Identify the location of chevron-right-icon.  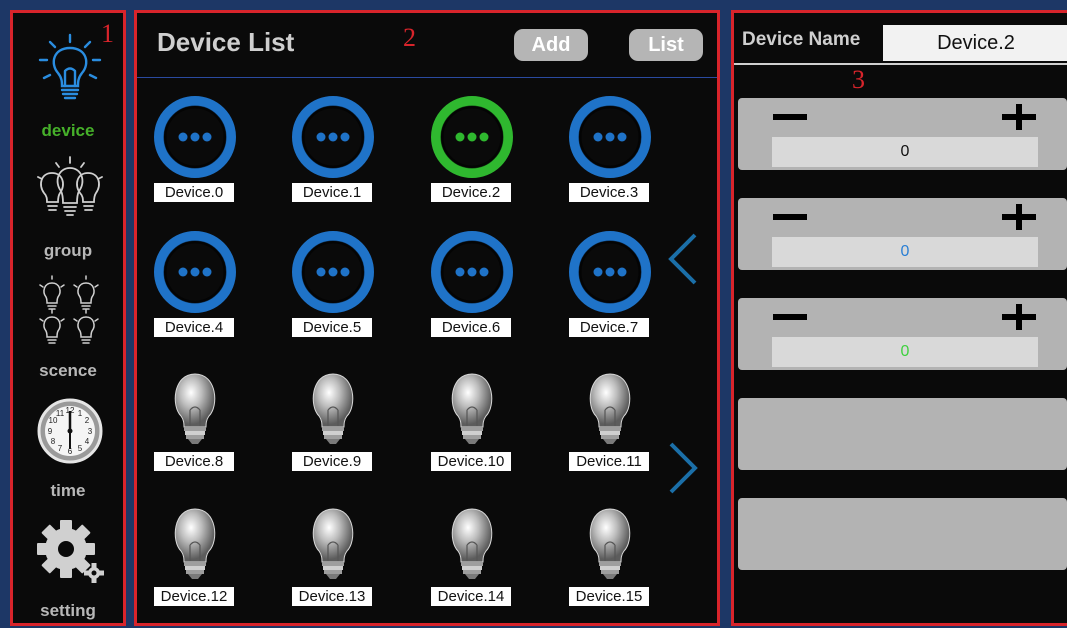
(683, 468).